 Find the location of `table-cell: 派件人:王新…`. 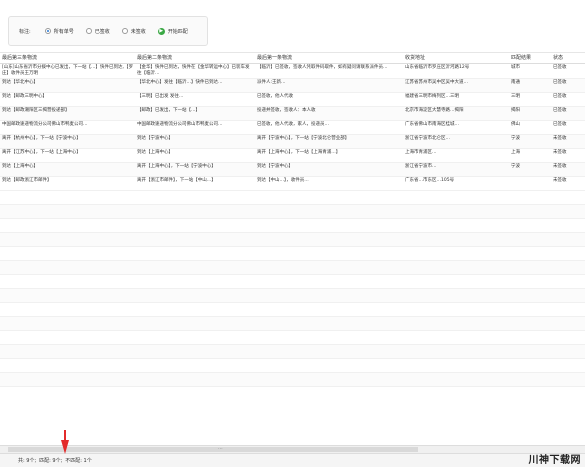

table-cell: 派件人:王新… is located at coordinates (329, 85).